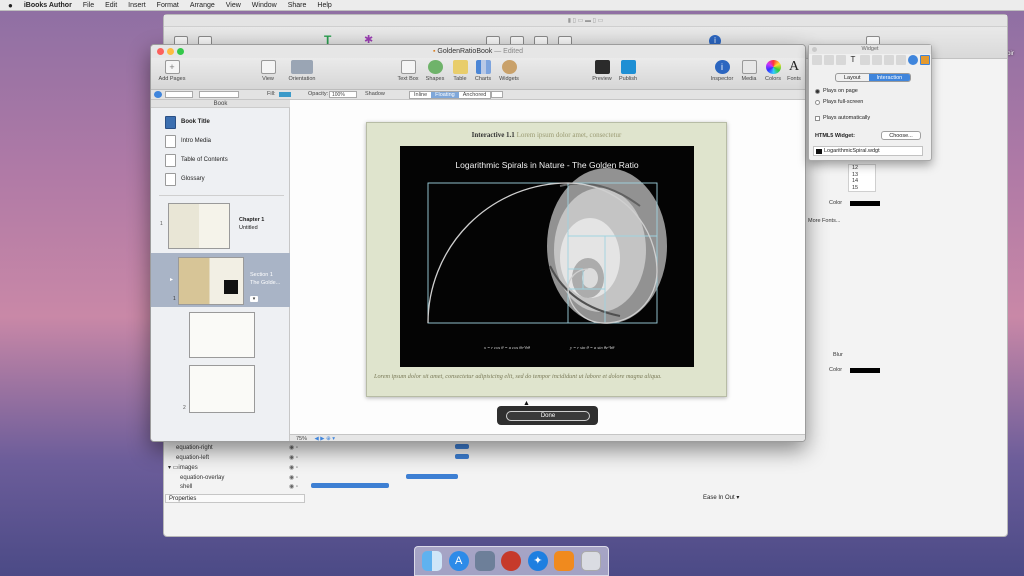 Image resolution: width=1024 pixels, height=576 pixels. Describe the element at coordinates (602, 71) in the screenshot. I see `preview-button: Preview` at that location.